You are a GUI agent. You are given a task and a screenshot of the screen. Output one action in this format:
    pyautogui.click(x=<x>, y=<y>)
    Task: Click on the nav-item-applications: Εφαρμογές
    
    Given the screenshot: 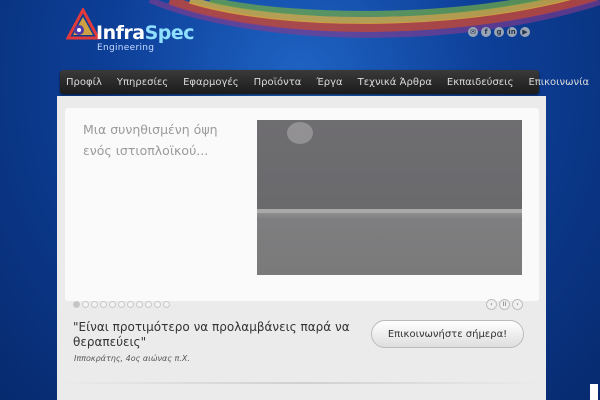 What is the action you would take?
    pyautogui.click(x=211, y=82)
    